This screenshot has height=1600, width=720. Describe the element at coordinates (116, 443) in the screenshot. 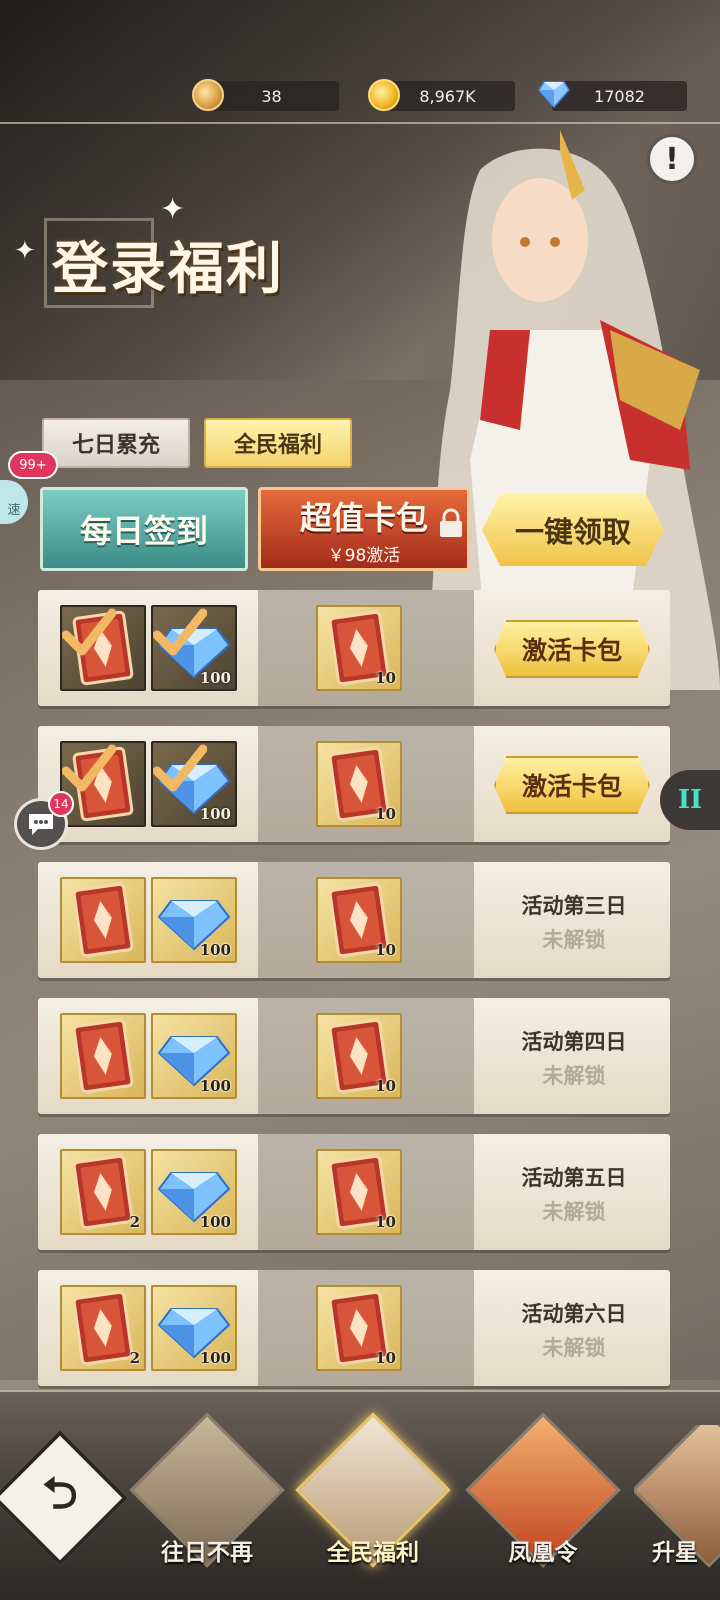

I see `tab-seven-day-recharge: 七日累充` at that location.